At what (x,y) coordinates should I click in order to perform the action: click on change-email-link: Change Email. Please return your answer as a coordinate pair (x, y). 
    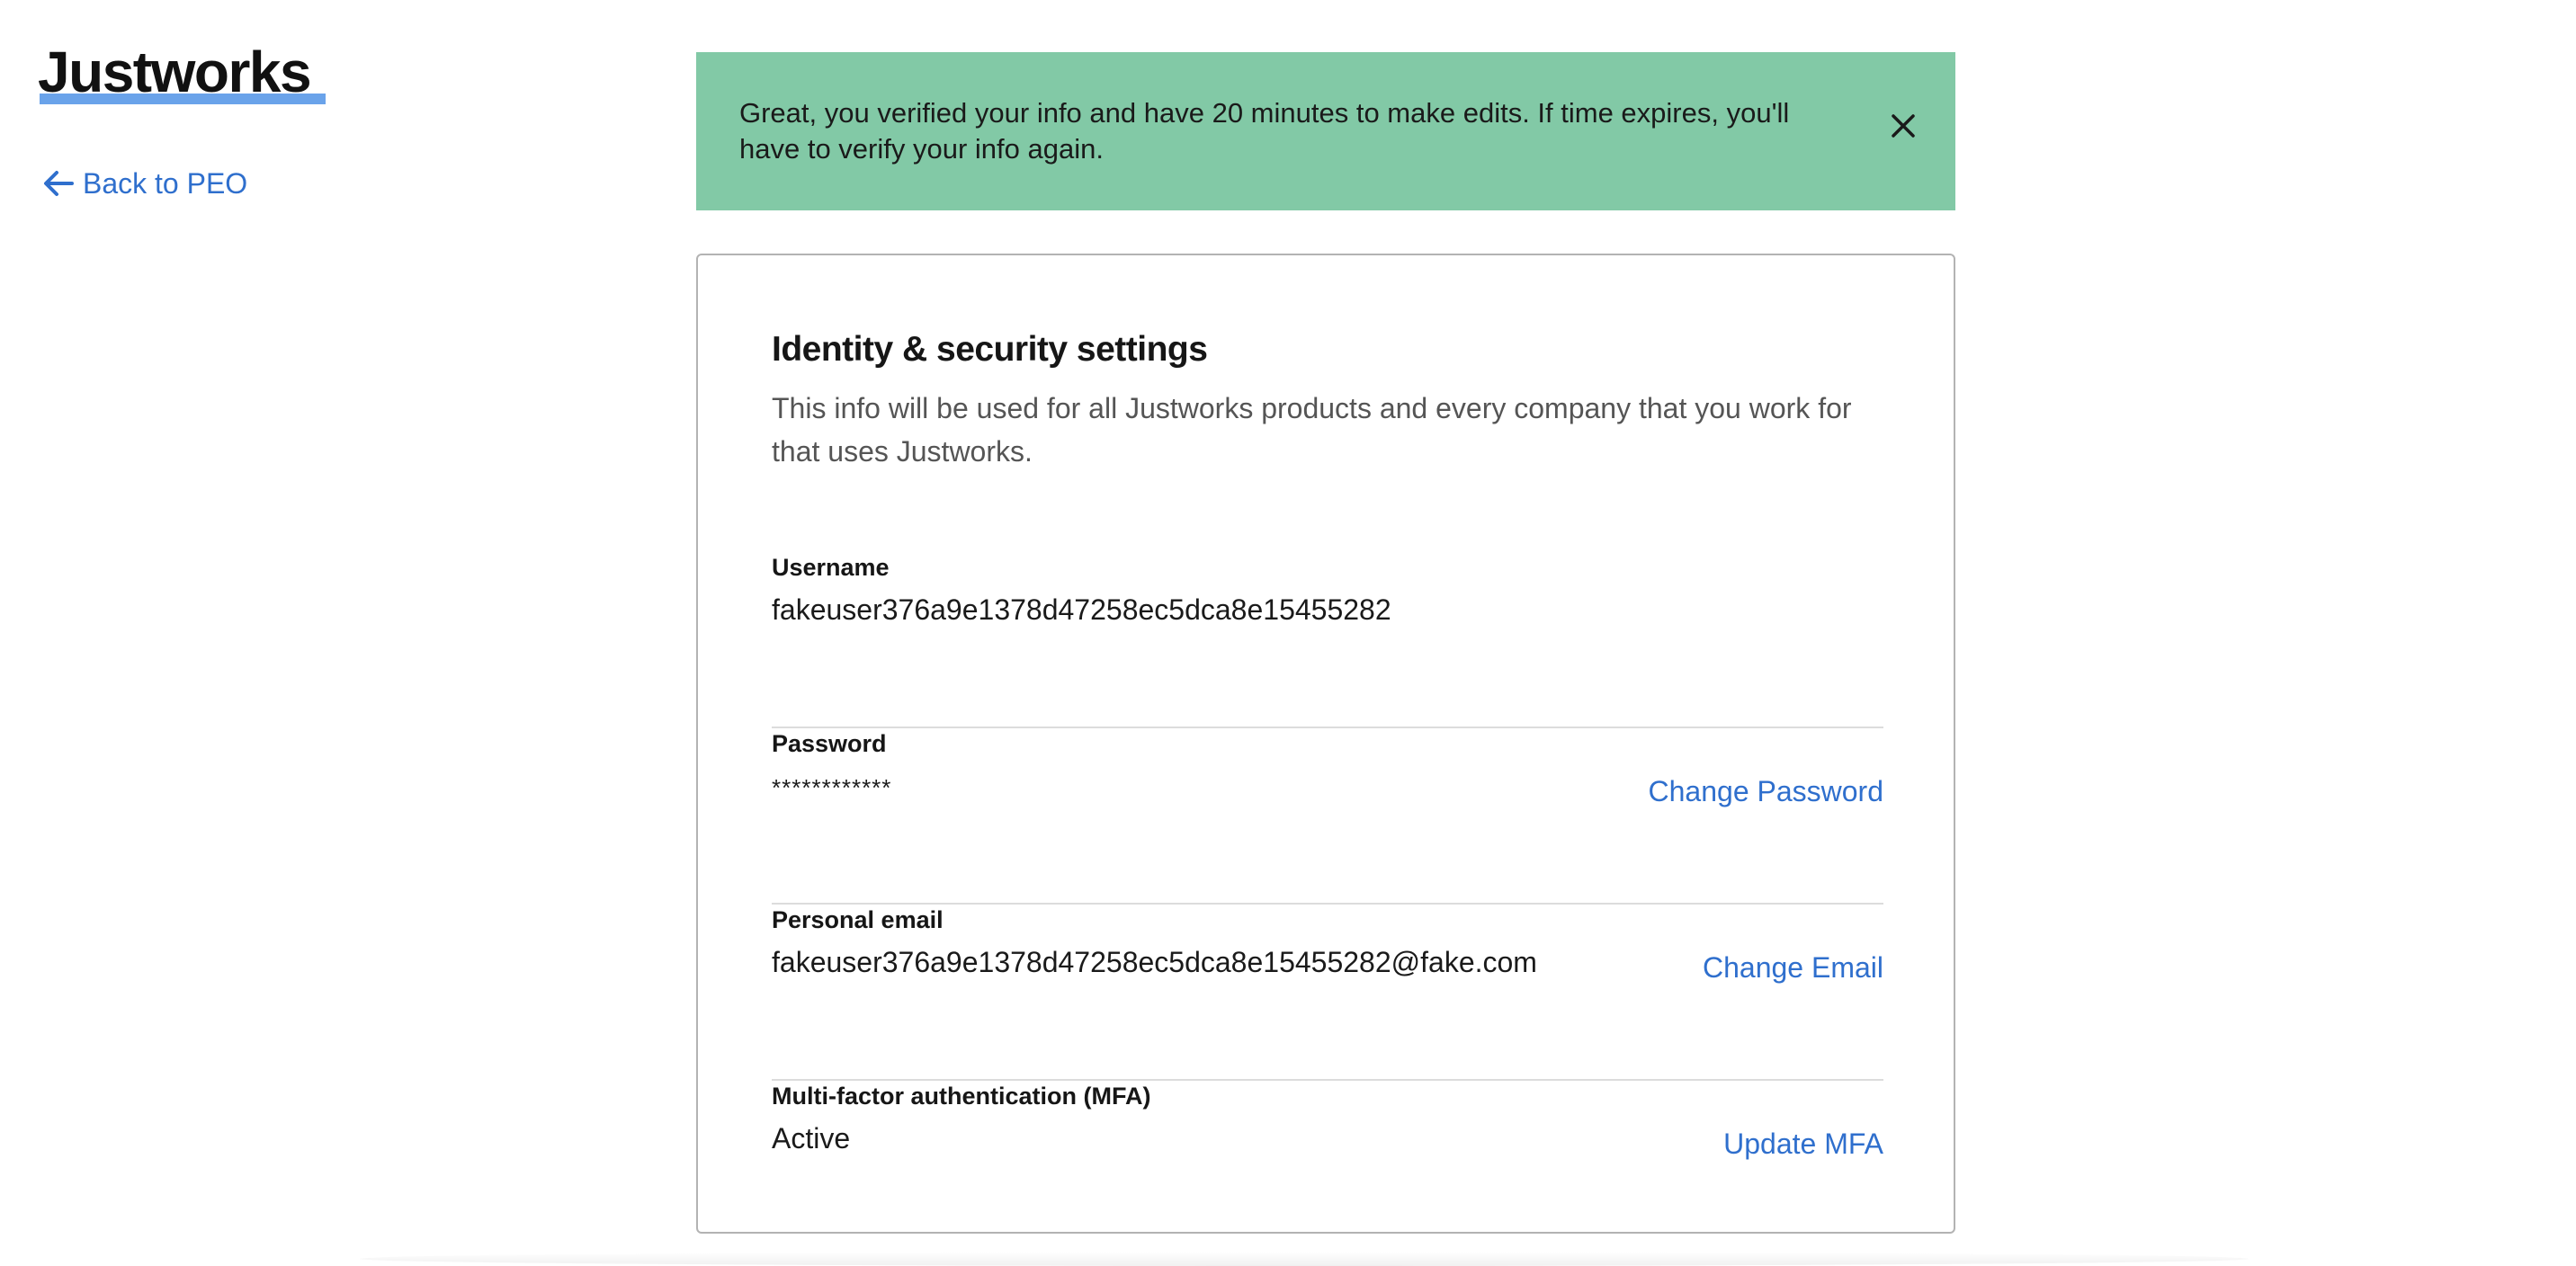
    Looking at the image, I should click on (1793, 967).